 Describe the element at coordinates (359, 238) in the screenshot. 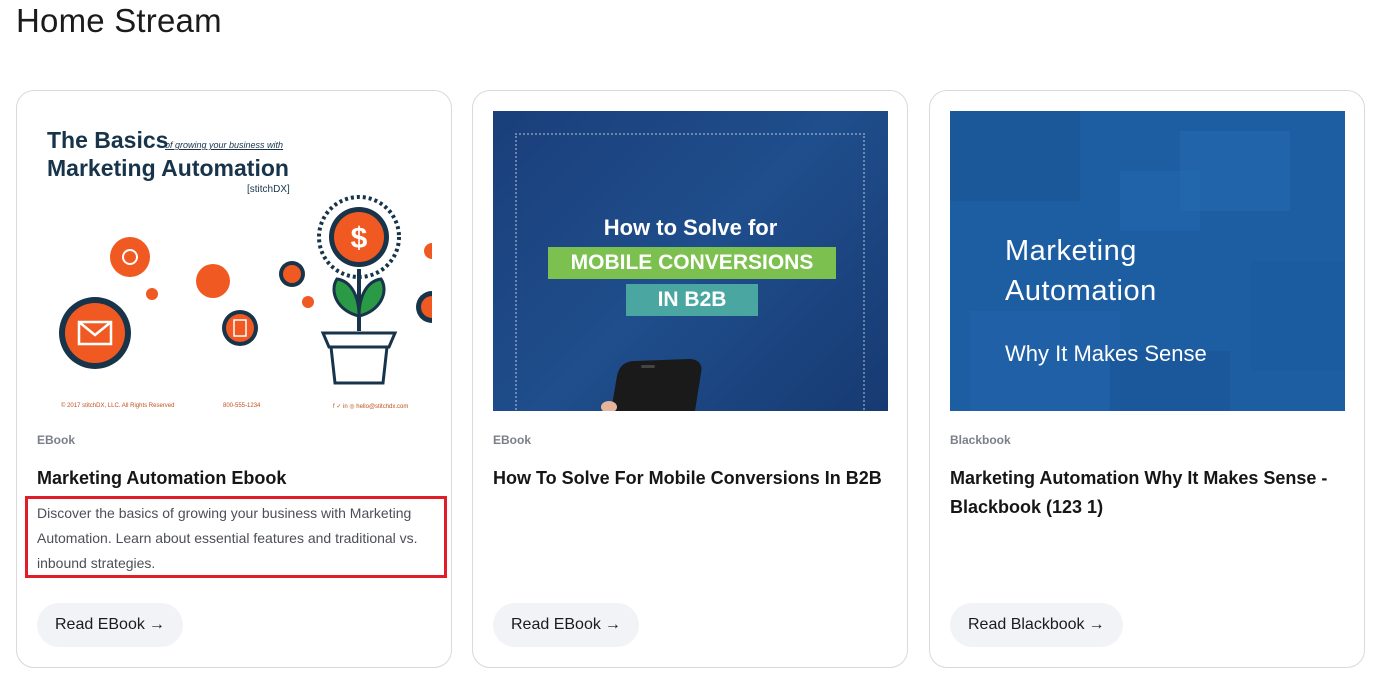

I see `dollar-icon: $` at that location.